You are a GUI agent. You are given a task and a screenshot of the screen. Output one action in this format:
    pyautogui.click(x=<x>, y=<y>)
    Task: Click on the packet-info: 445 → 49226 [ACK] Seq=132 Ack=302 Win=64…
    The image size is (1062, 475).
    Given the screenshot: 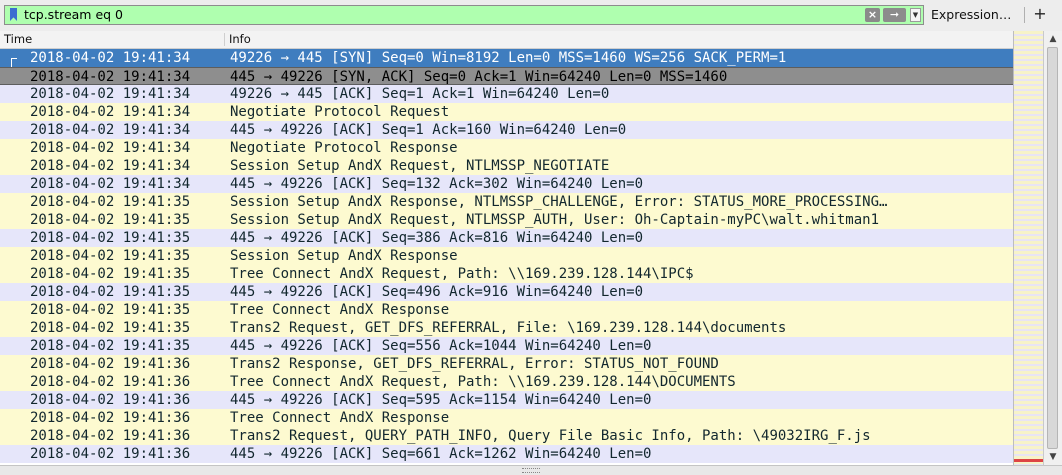 What is the action you would take?
    pyautogui.click(x=437, y=184)
    